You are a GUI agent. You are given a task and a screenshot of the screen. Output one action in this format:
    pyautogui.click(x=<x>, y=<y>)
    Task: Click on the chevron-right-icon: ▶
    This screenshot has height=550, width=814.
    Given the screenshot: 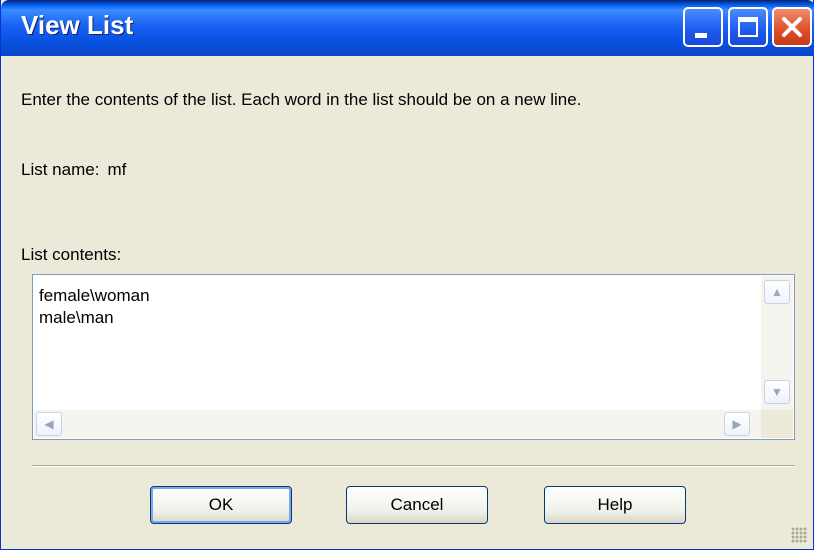 What is the action you would take?
    pyautogui.click(x=737, y=424)
    